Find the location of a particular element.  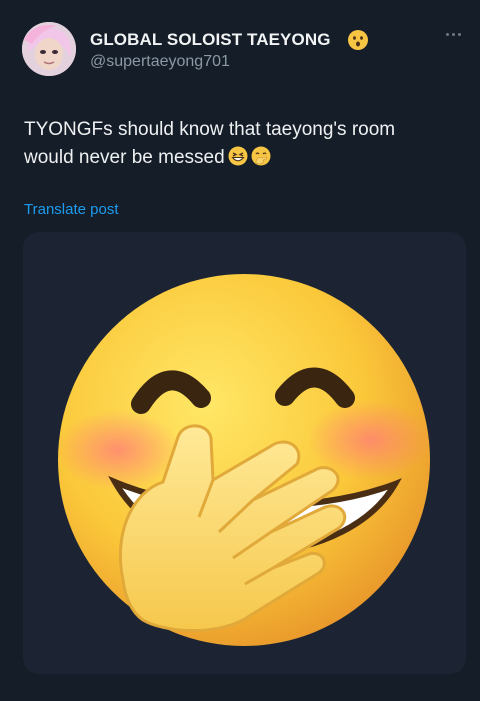

more-options-button is located at coordinates (453, 34).